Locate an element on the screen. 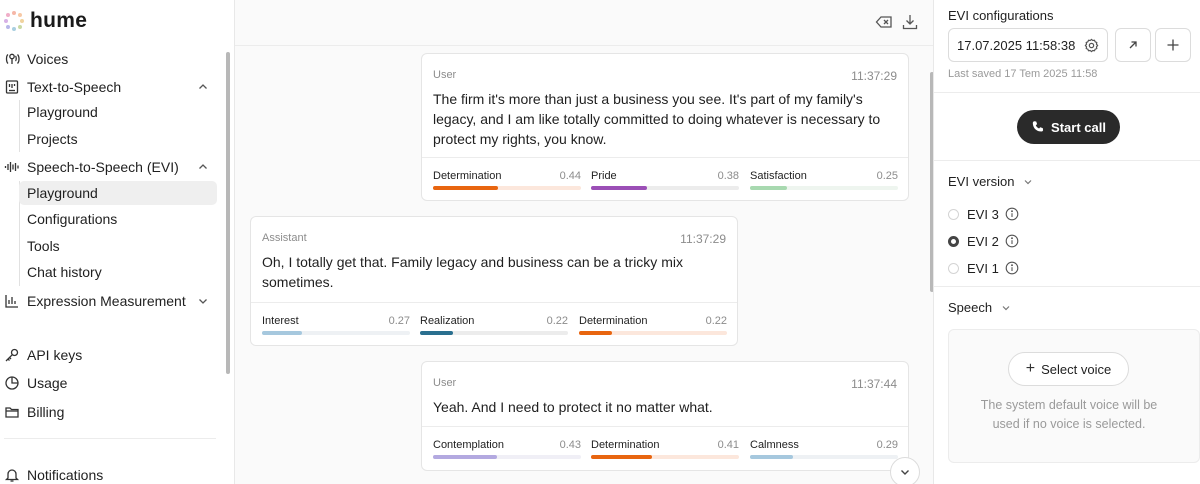  sidebar-item-label: Usage is located at coordinates (47, 383).